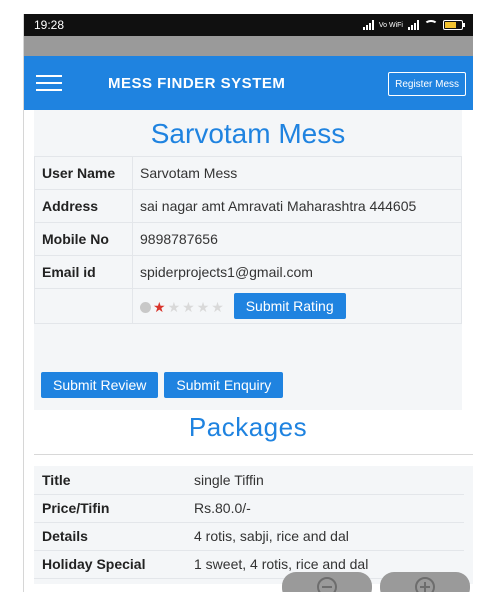 This screenshot has height=594, width=484. What do you see at coordinates (196, 83) in the screenshot?
I see `brand-title: MESS FINDER SYSTEM` at bounding box center [196, 83].